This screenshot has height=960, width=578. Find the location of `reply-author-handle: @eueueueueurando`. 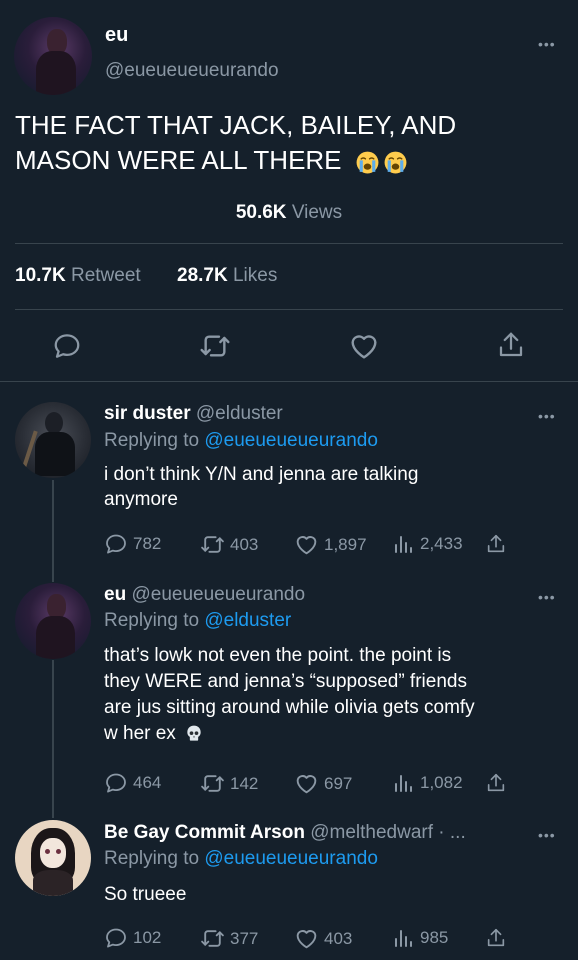

reply-author-handle: @eueueueueurando is located at coordinates (218, 594).